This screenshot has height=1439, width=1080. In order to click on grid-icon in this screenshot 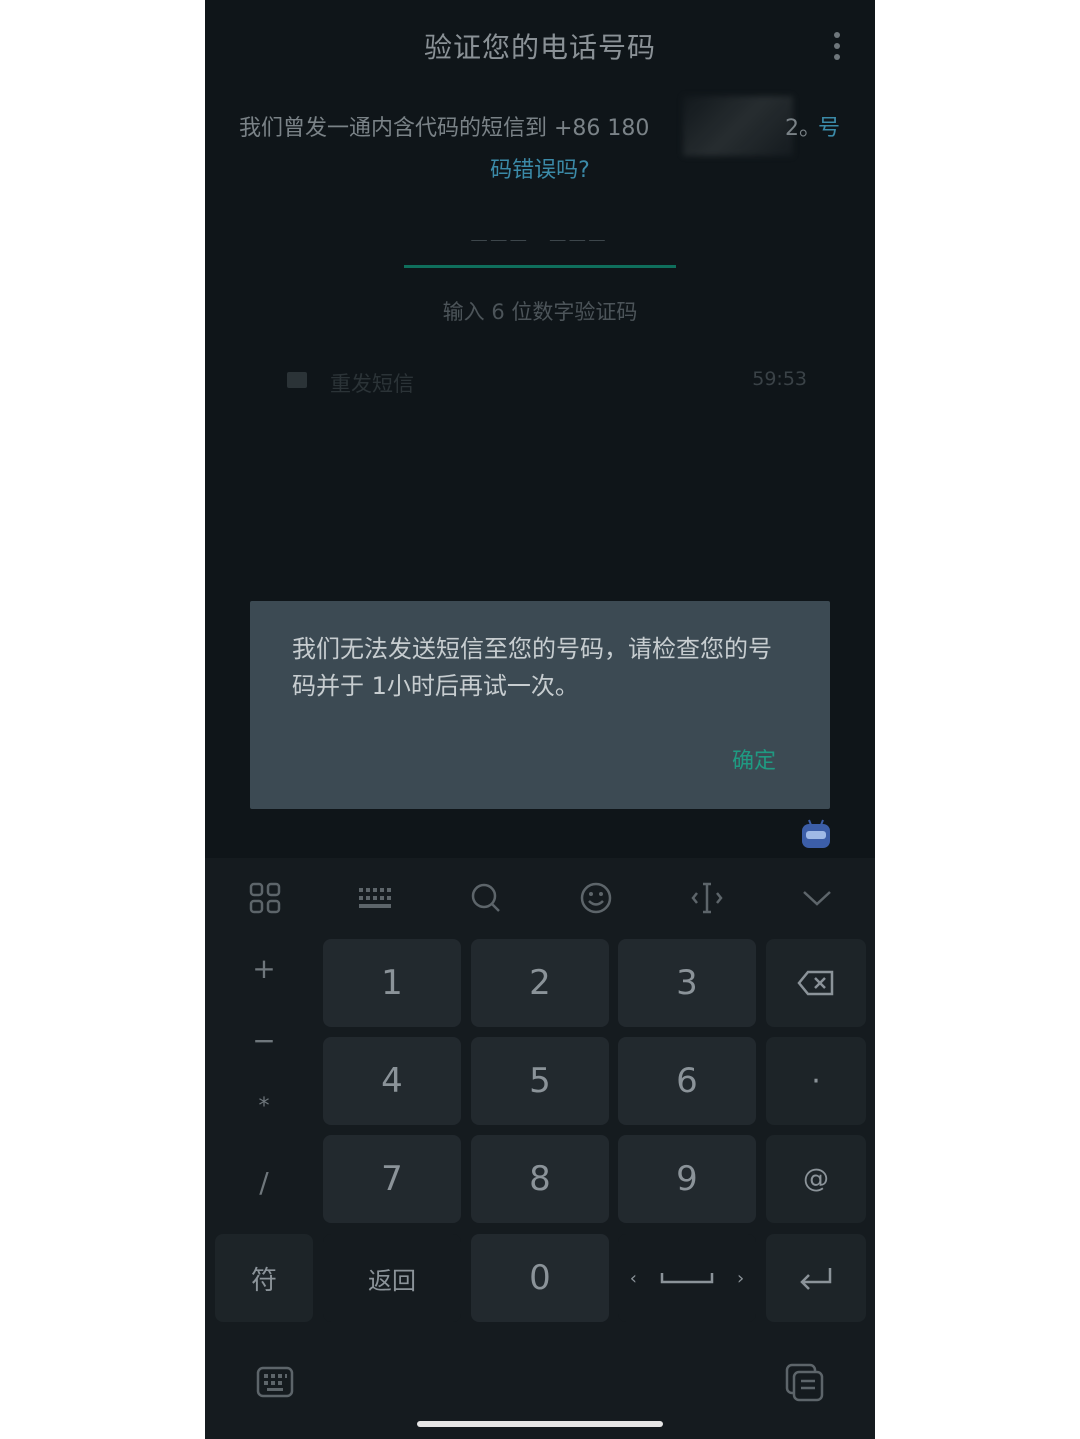, I will do `click(265, 898)`.